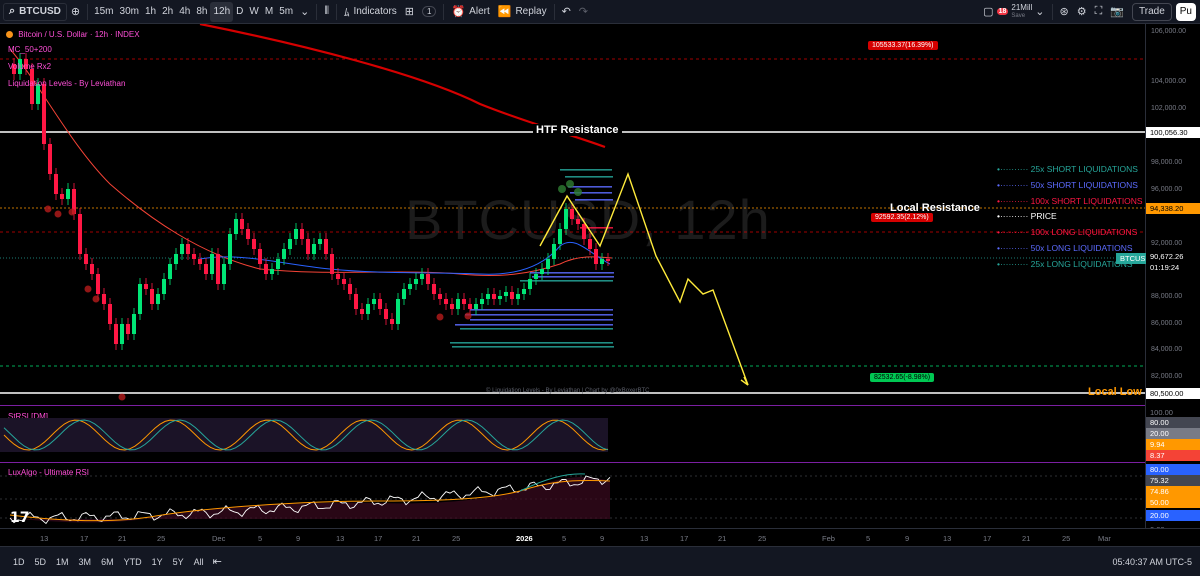 The width and height of the screenshot is (1200, 576). What do you see at coordinates (133, 562) in the screenshot?
I see `range-ytd: YTD` at bounding box center [133, 562].